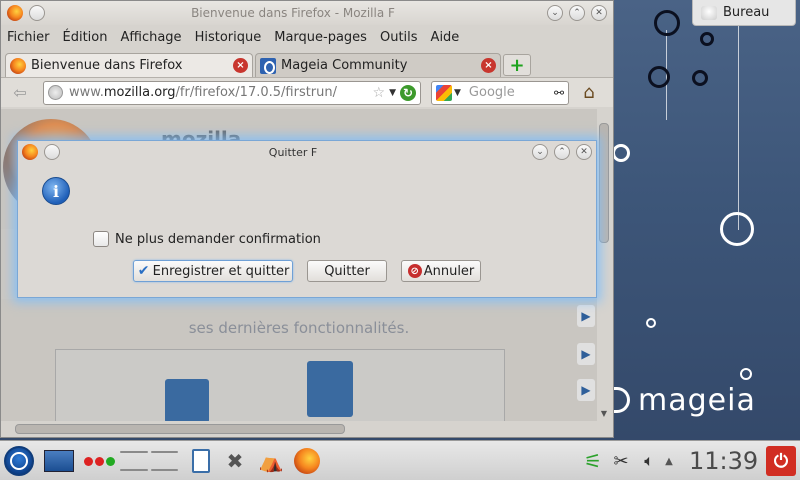 This screenshot has height=480, width=800. What do you see at coordinates (268, 65) in the screenshot?
I see `mageia-icon` at bounding box center [268, 65].